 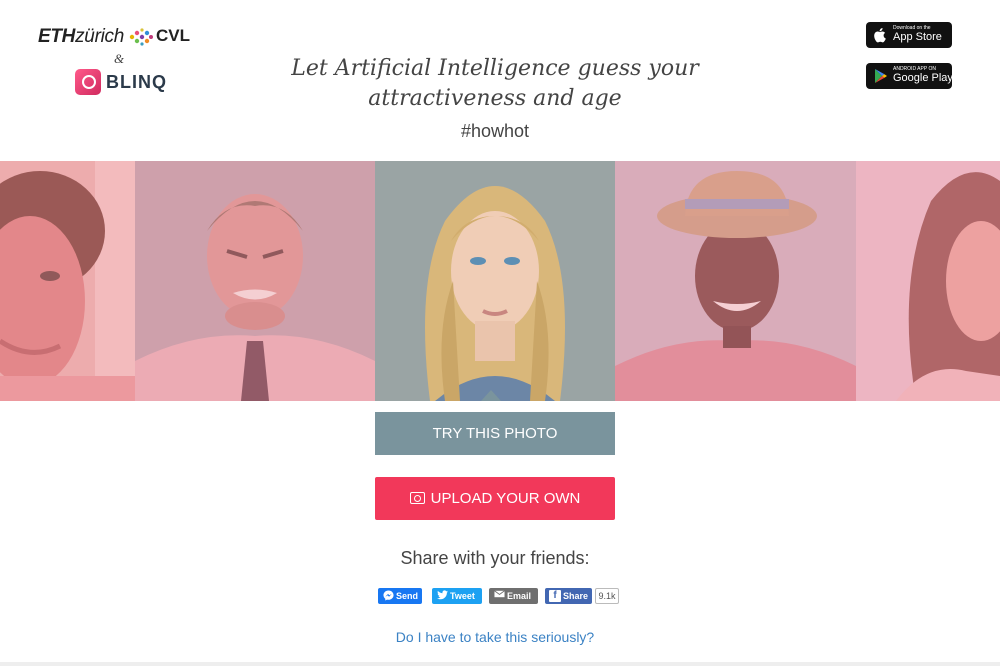 What do you see at coordinates (576, 596) in the screenshot?
I see `share-label: Share` at bounding box center [576, 596].